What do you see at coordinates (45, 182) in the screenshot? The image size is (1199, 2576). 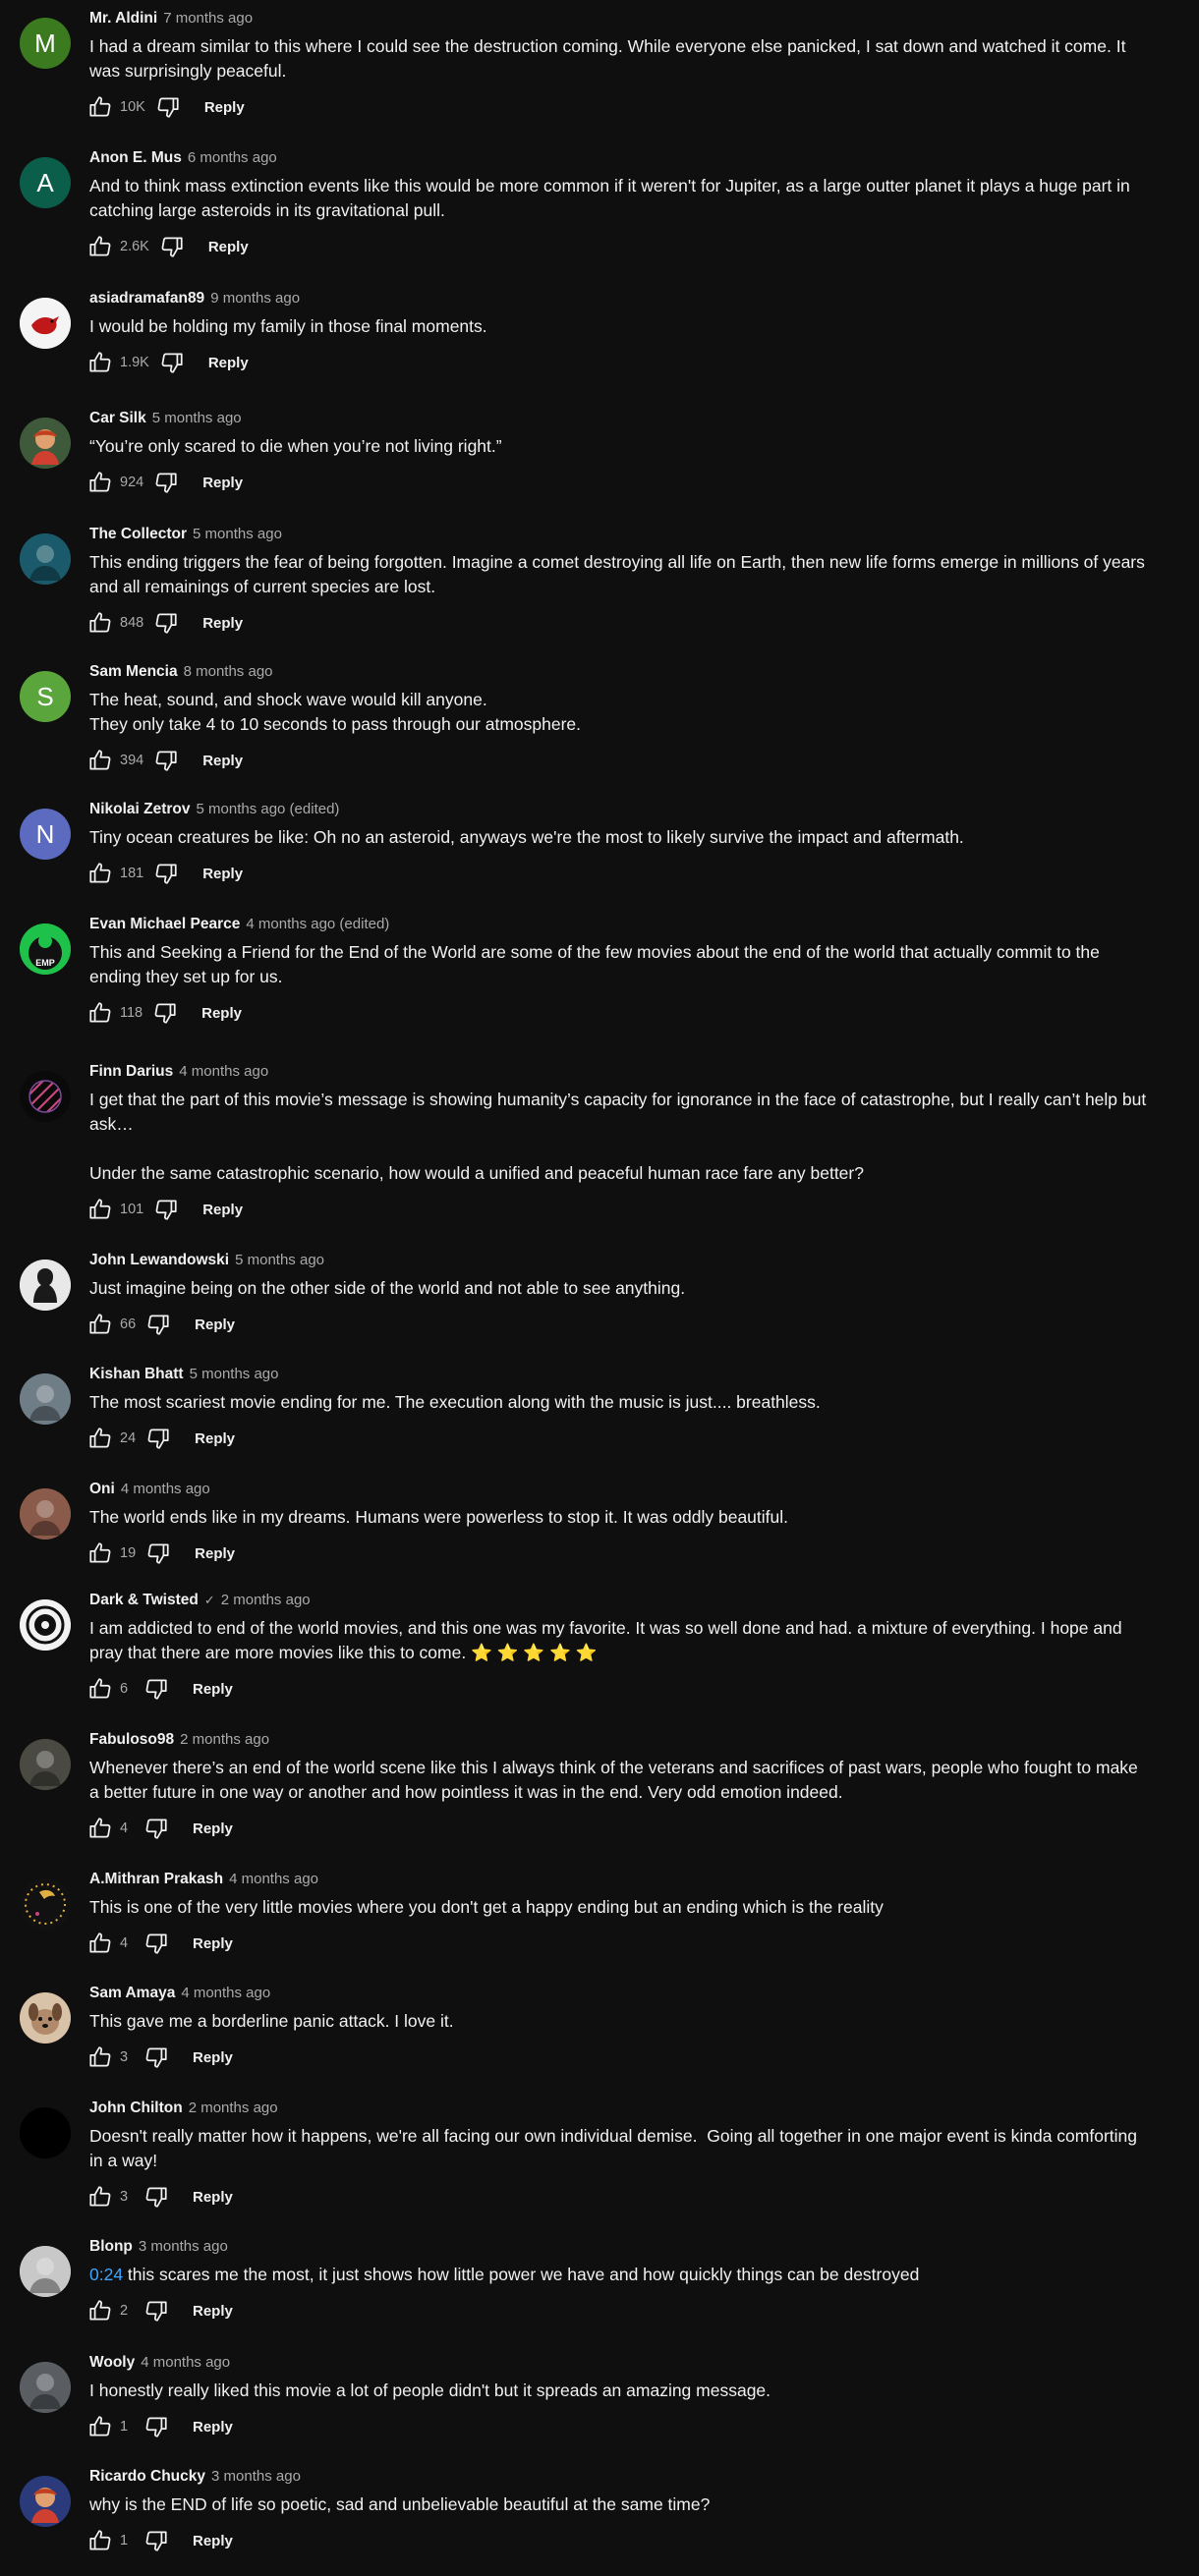 I see `avatar: A` at bounding box center [45, 182].